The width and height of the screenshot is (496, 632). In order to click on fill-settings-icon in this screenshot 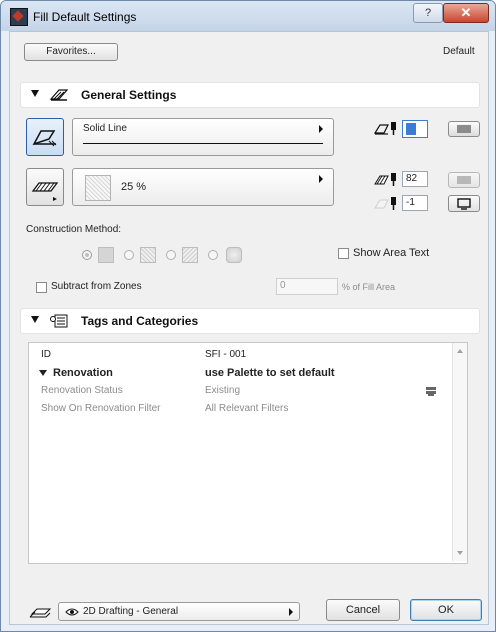, I will do `click(59, 95)`.